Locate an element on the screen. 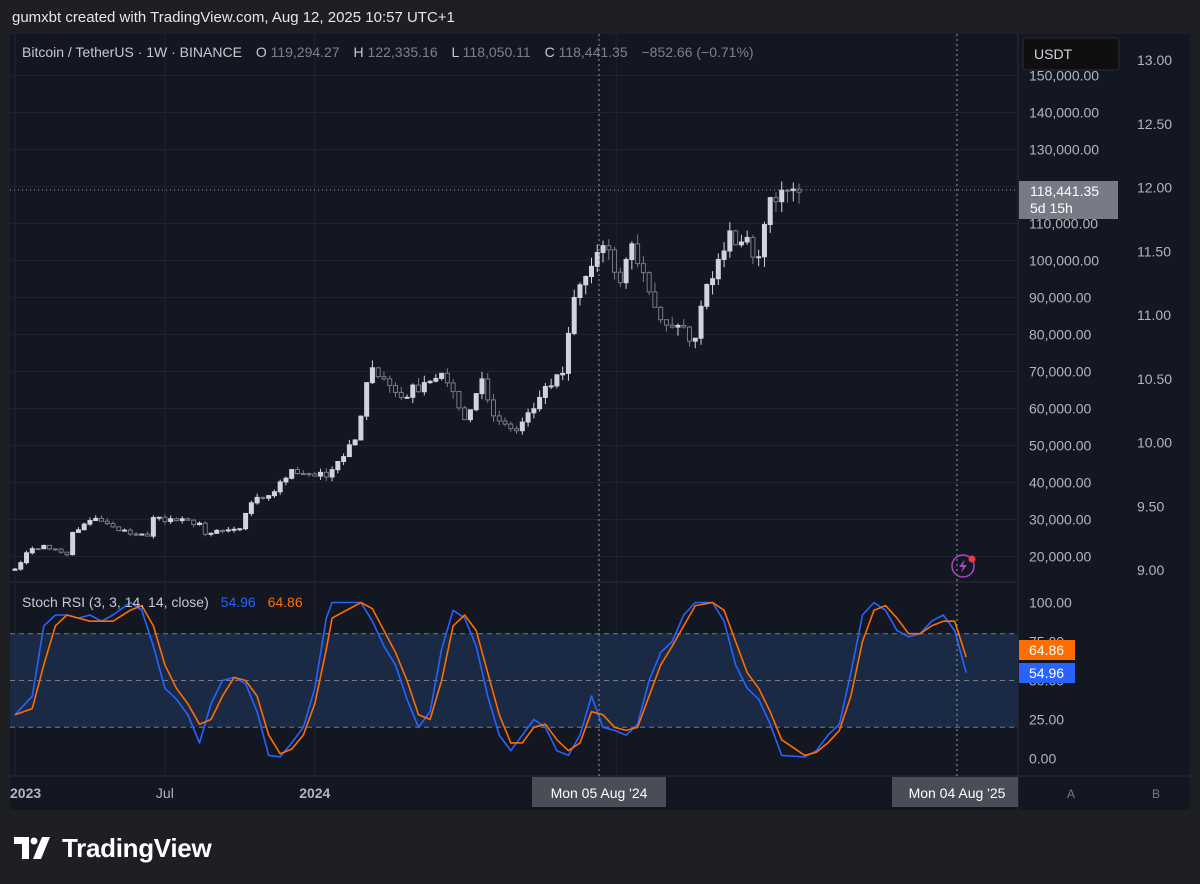  legend-l-label: L is located at coordinates (456, 52).